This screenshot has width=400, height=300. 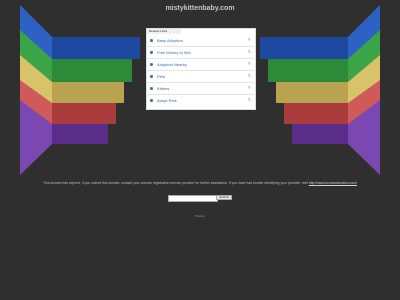 What do you see at coordinates (174, 52) in the screenshot?
I see `related-link-label: Free Money to Win` at bounding box center [174, 52].